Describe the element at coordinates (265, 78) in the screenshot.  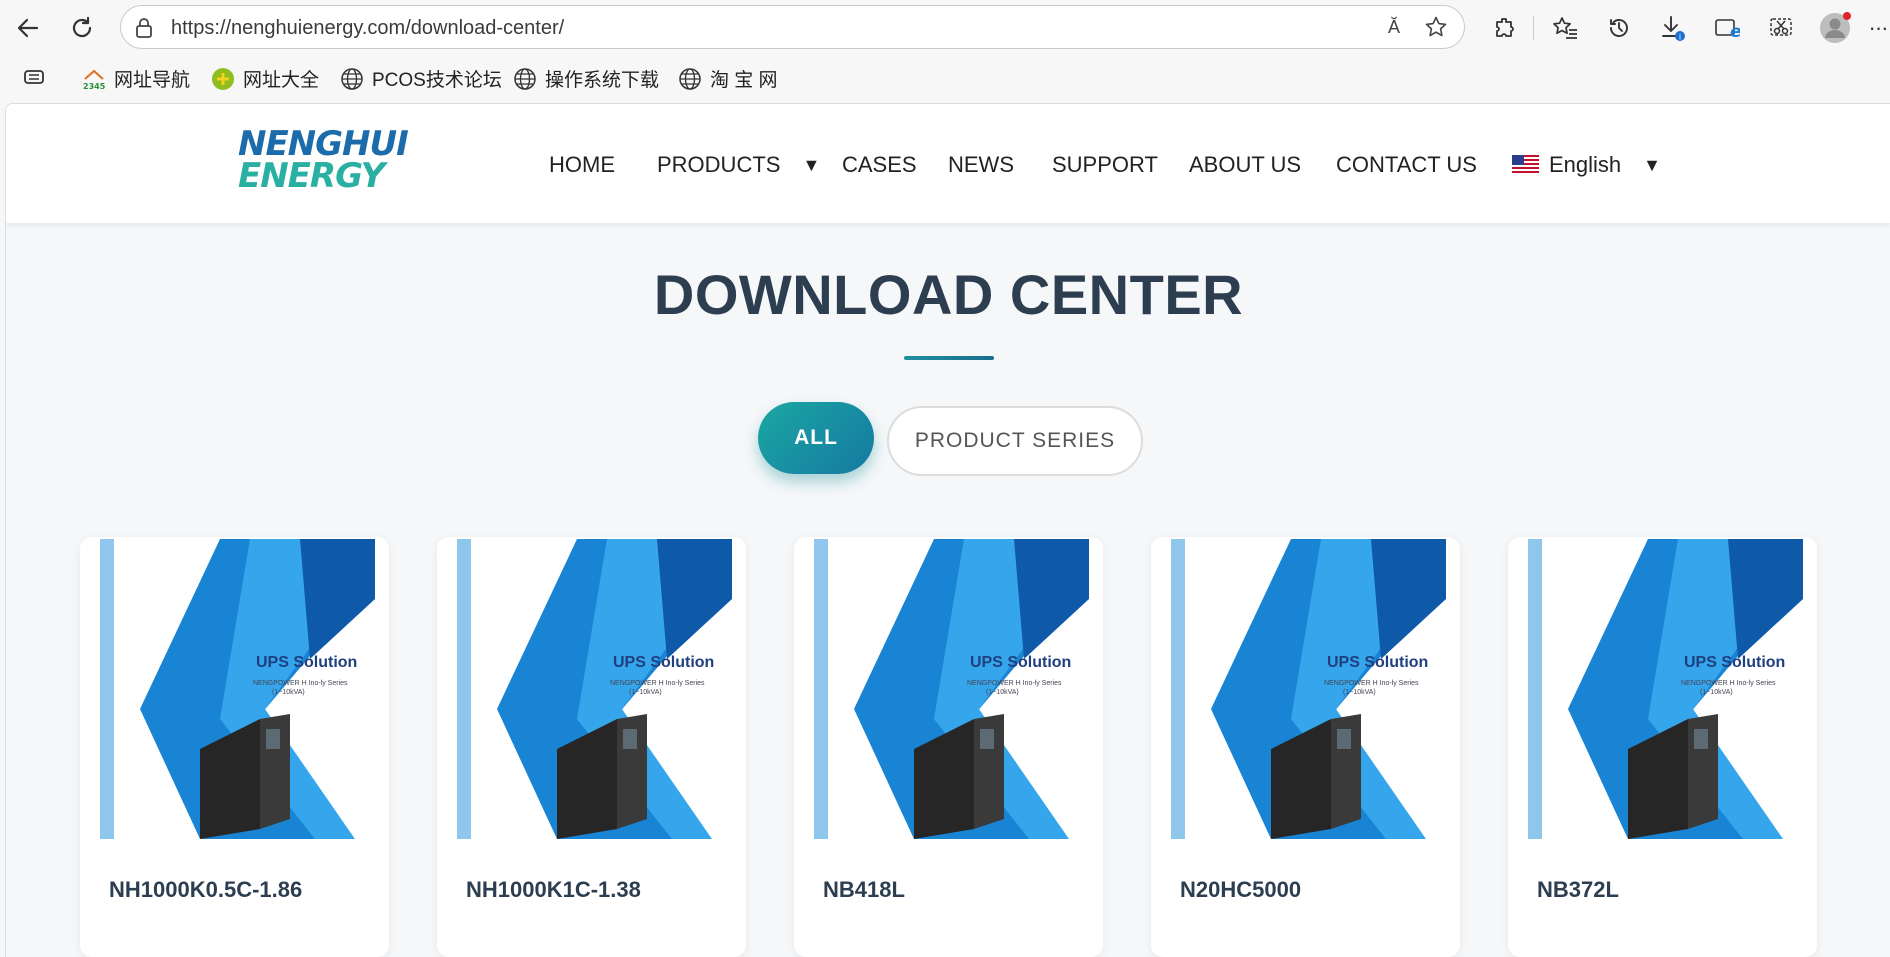
I see `bookmark-item: 网址大全` at that location.